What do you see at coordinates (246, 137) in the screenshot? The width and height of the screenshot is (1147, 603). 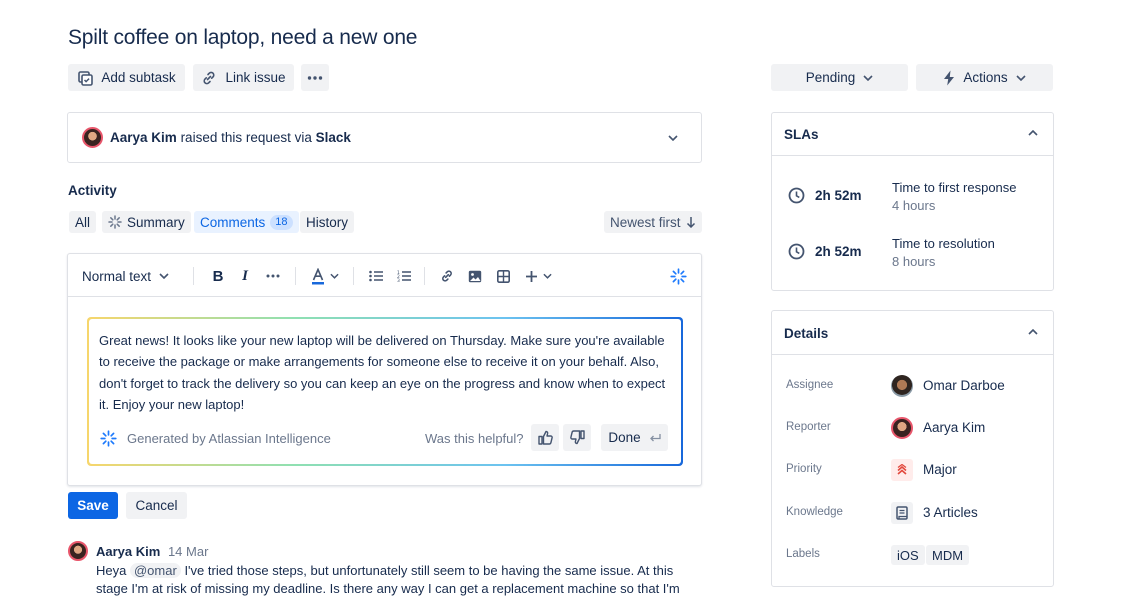 I see `request-via-text: raised this request via` at bounding box center [246, 137].